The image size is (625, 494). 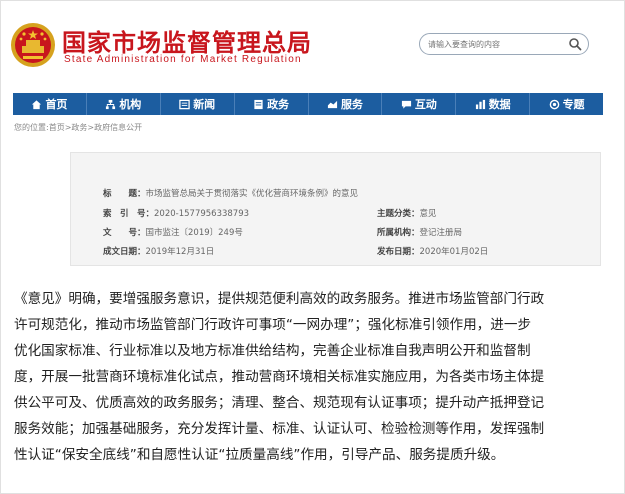 I want to click on nav-item-interact: 互动, so click(x=419, y=104).